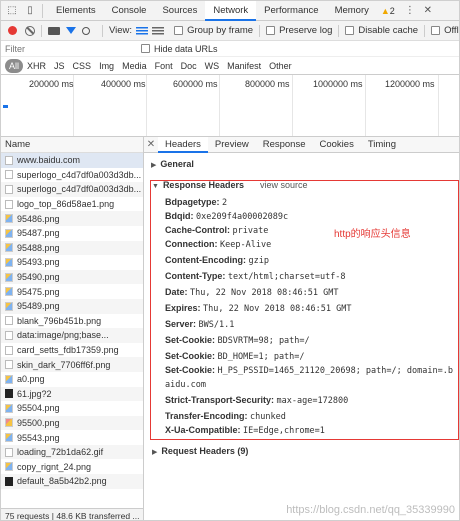 The image size is (460, 521). Describe the element at coordinates (86, 30) in the screenshot. I see `search-icon` at that location.